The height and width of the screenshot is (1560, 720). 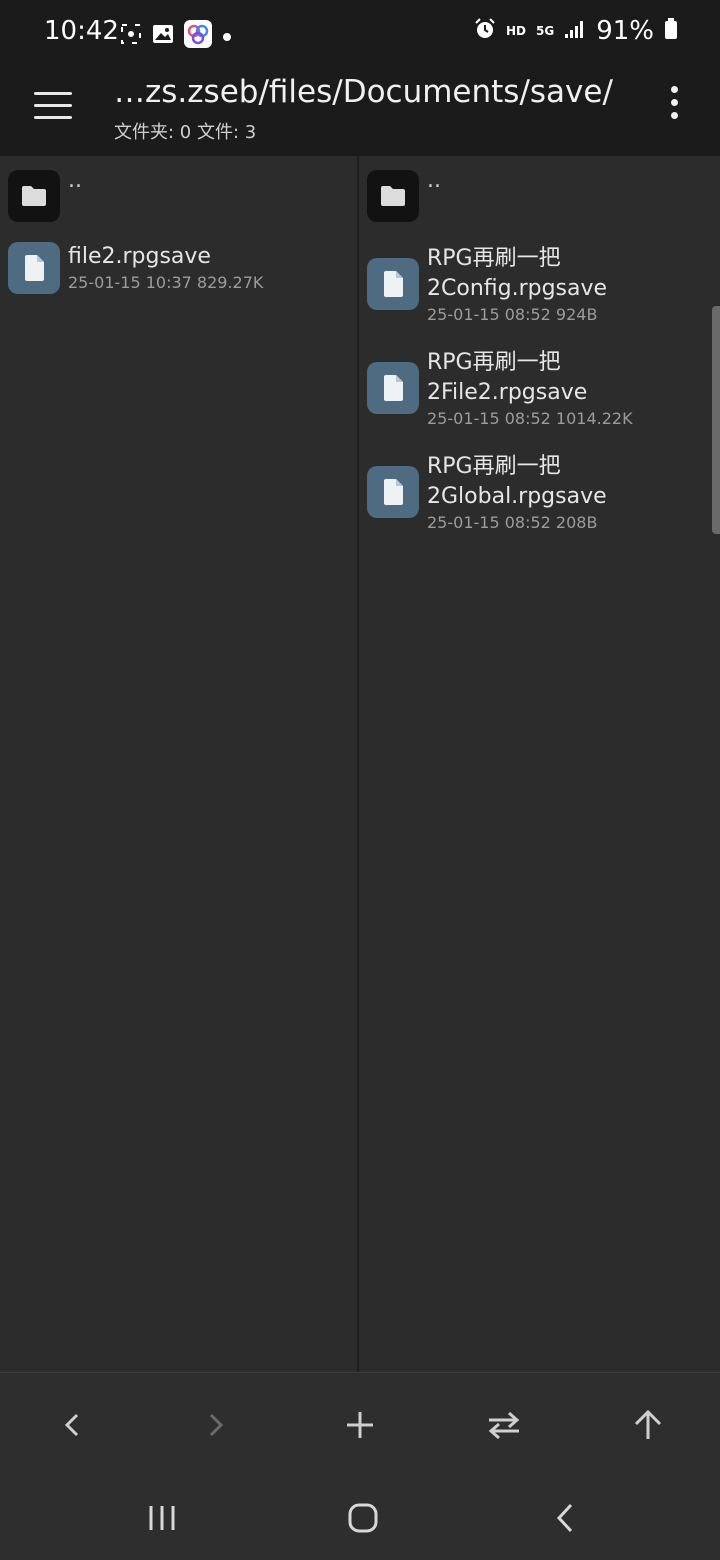 What do you see at coordinates (81, 31) in the screenshot?
I see `status-time: 10:42` at bounding box center [81, 31].